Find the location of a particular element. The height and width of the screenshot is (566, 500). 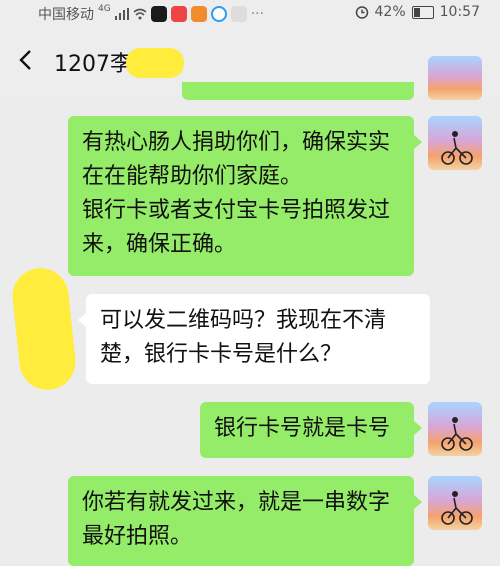

battery-level is located at coordinates (417, 12).